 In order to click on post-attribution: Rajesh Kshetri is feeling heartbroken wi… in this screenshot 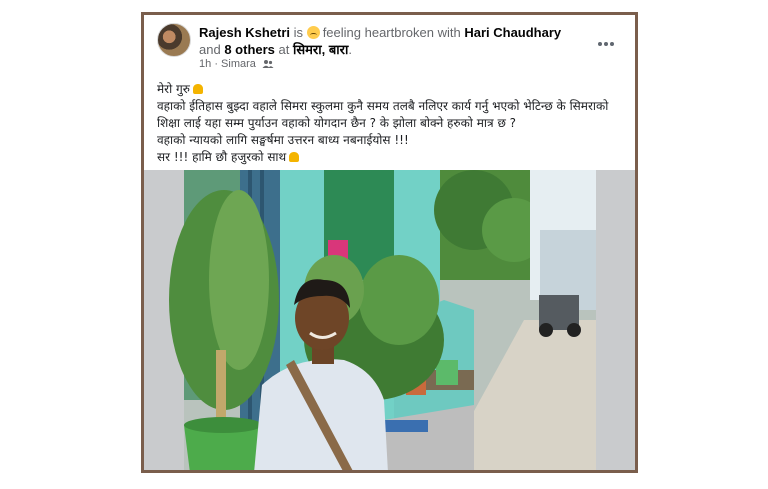, I will do `click(389, 41)`.